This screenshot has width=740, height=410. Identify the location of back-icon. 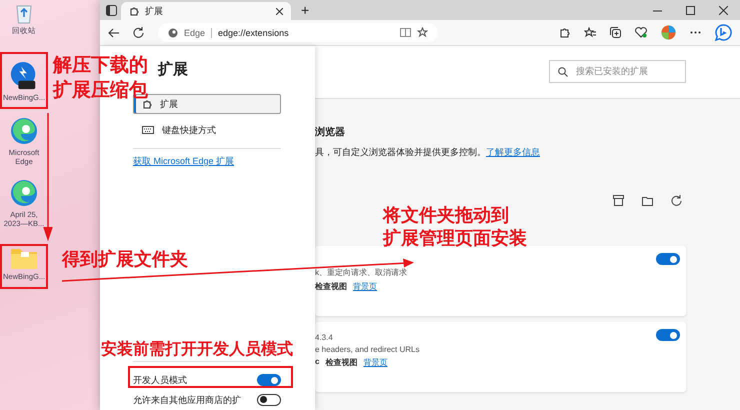
(113, 33).